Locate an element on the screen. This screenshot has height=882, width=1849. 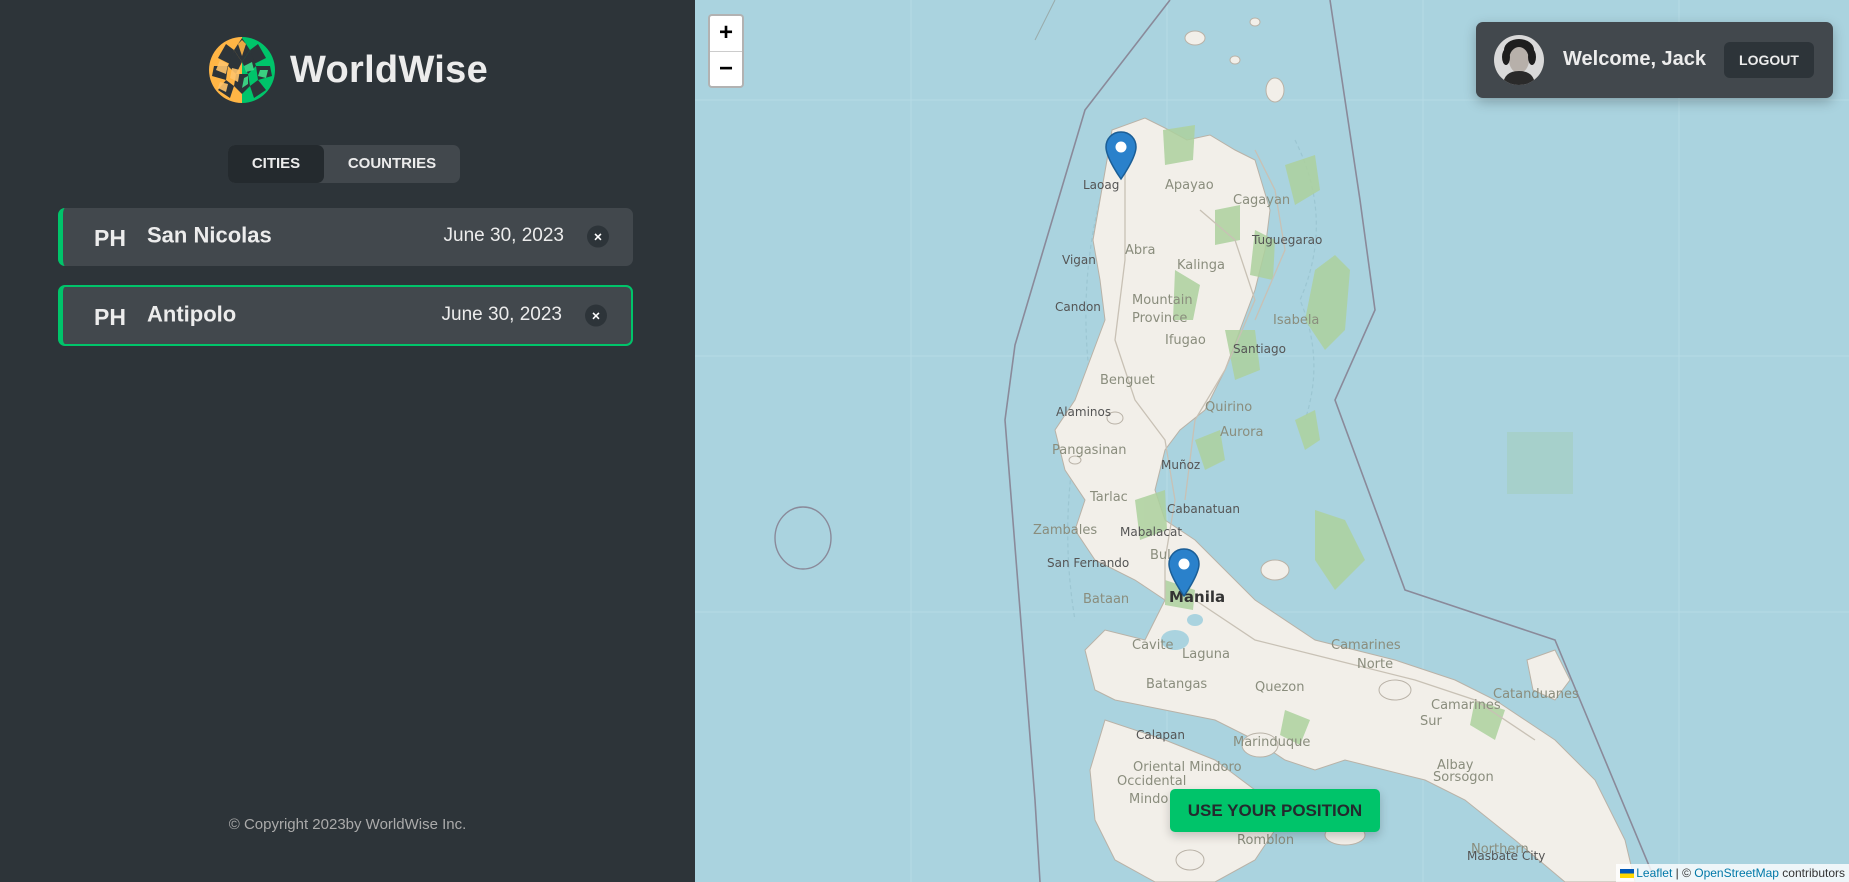
tab-cities: Cities is located at coordinates (276, 164).